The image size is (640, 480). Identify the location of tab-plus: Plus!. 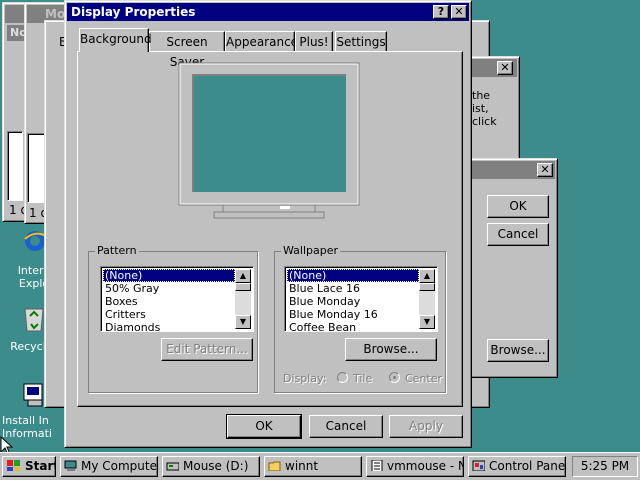
(314, 41).